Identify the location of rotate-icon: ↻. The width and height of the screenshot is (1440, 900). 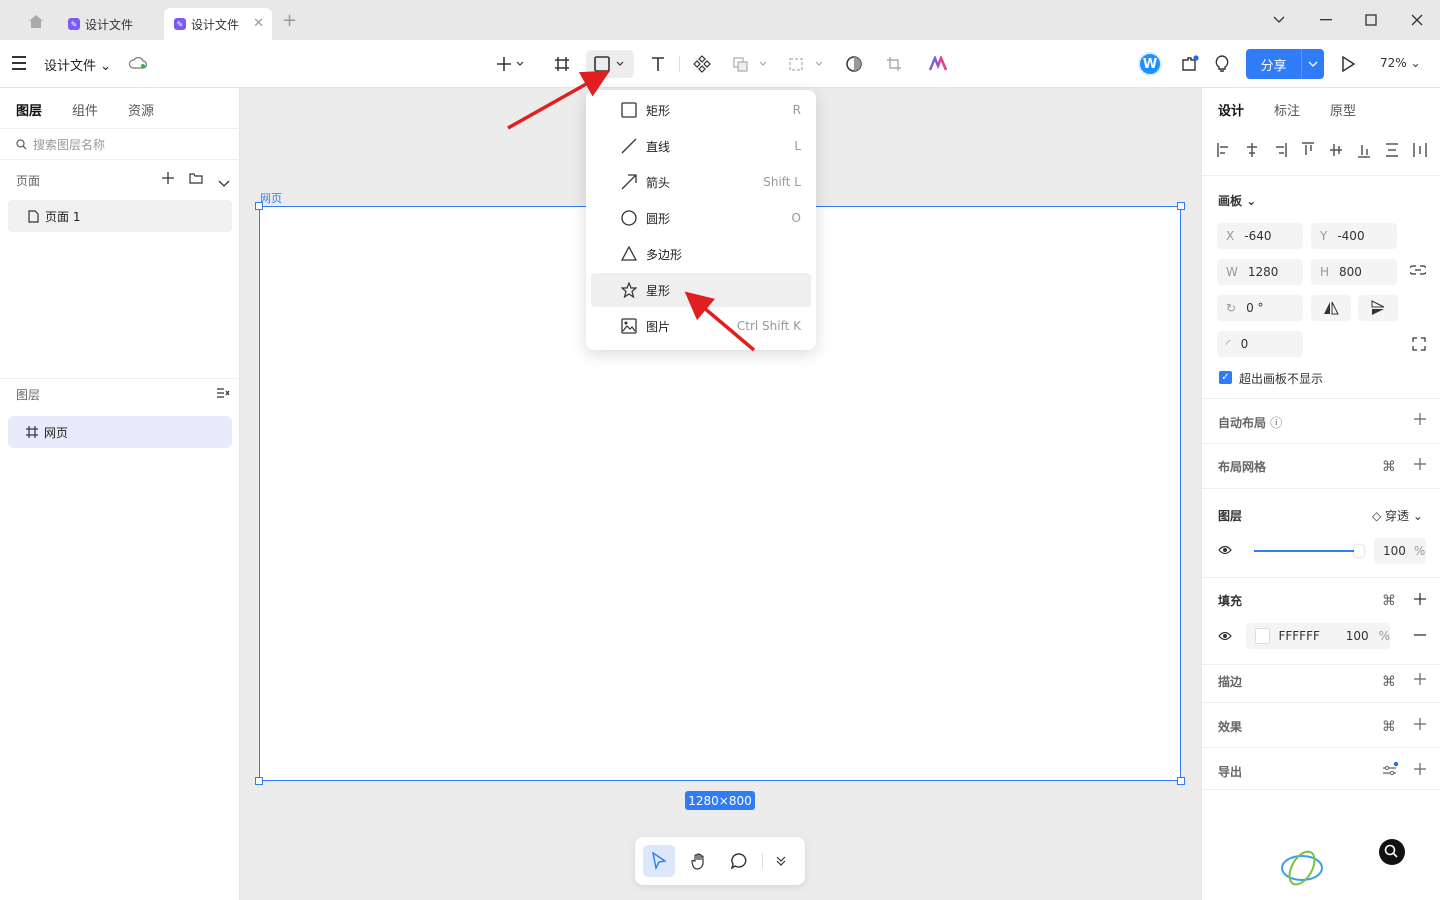
(1231, 308).